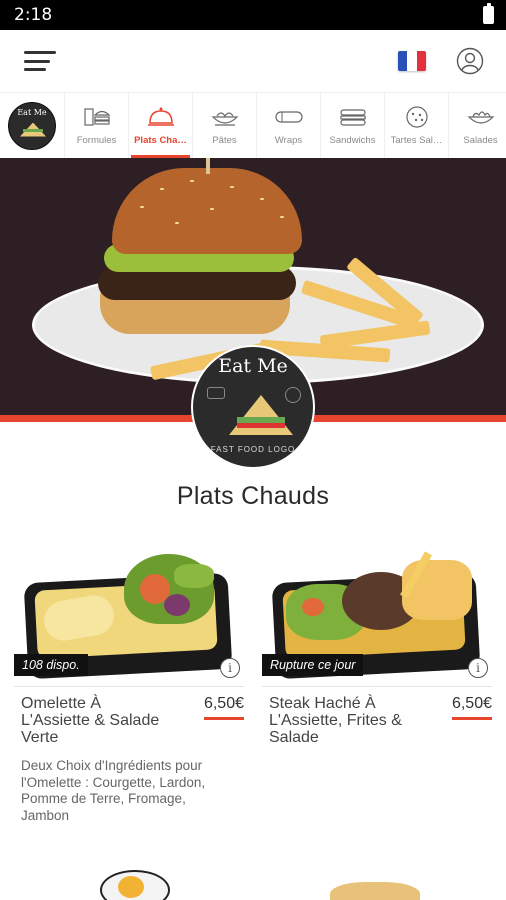 Image resolution: width=506 pixels, height=900 pixels. Describe the element at coordinates (352, 140) in the screenshot. I see `category-label: Sandwichs` at that location.